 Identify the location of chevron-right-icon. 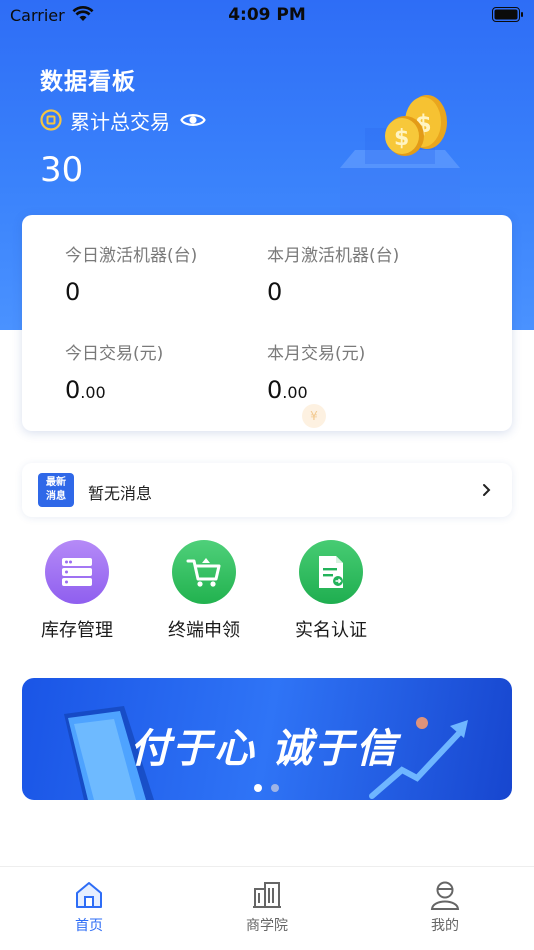
(487, 490).